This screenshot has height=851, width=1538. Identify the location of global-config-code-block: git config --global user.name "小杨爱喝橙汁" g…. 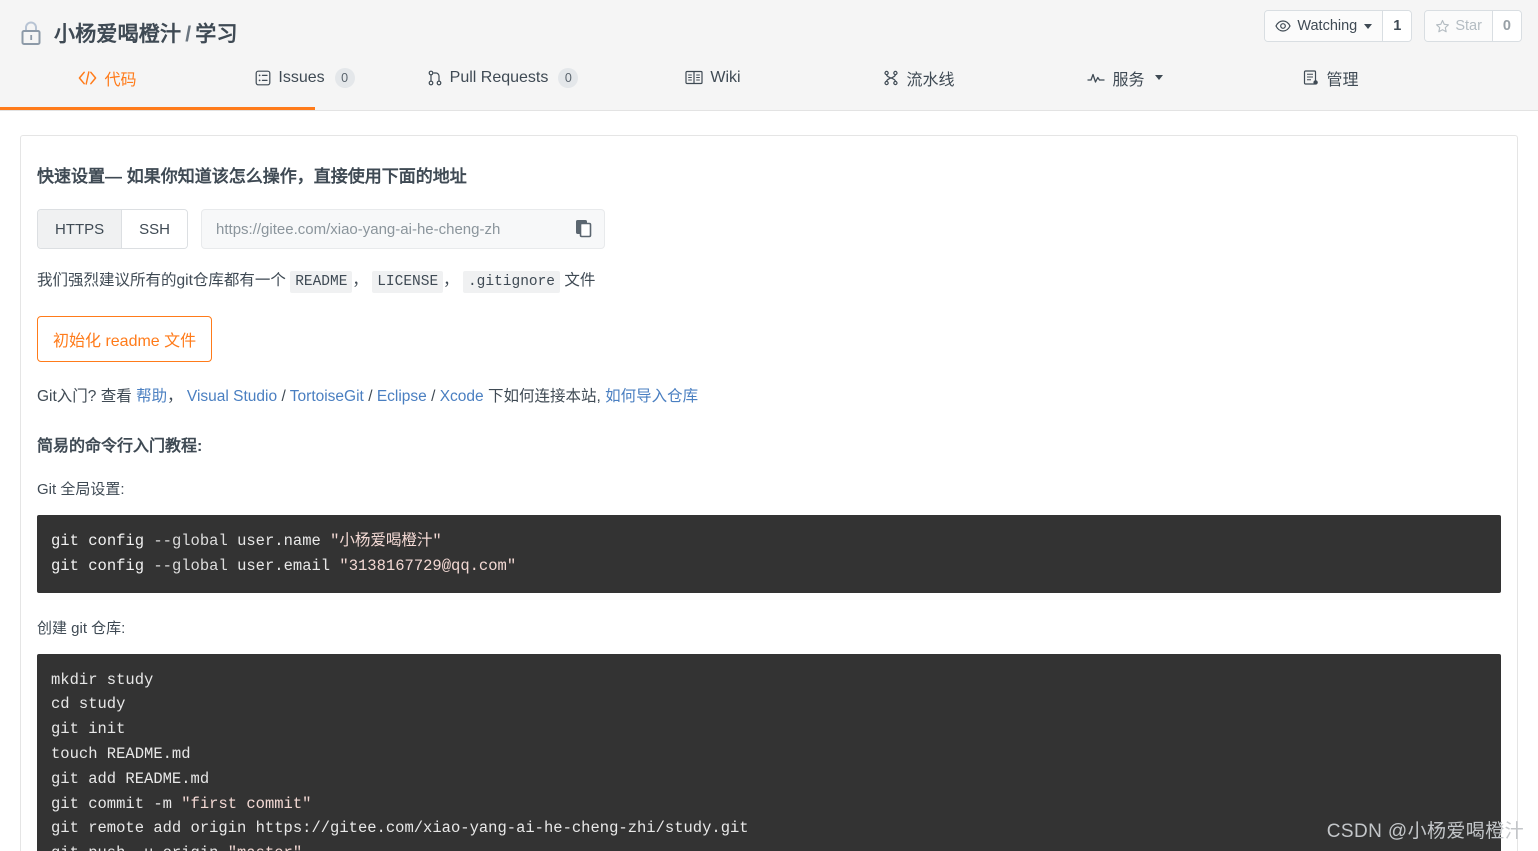
(769, 554).